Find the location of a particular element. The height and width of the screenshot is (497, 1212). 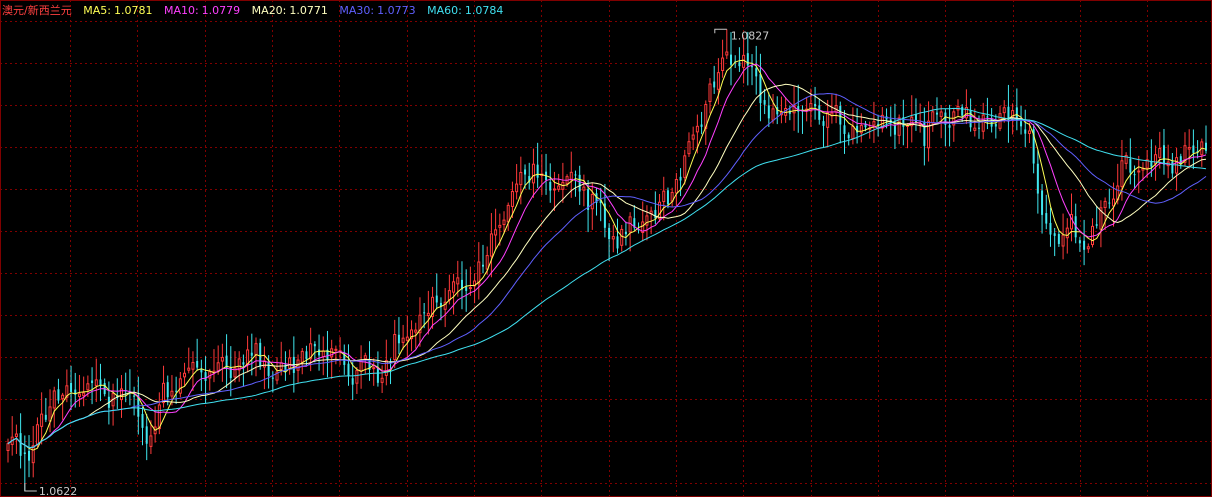

low-label: 1.0622 is located at coordinates (58, 491).